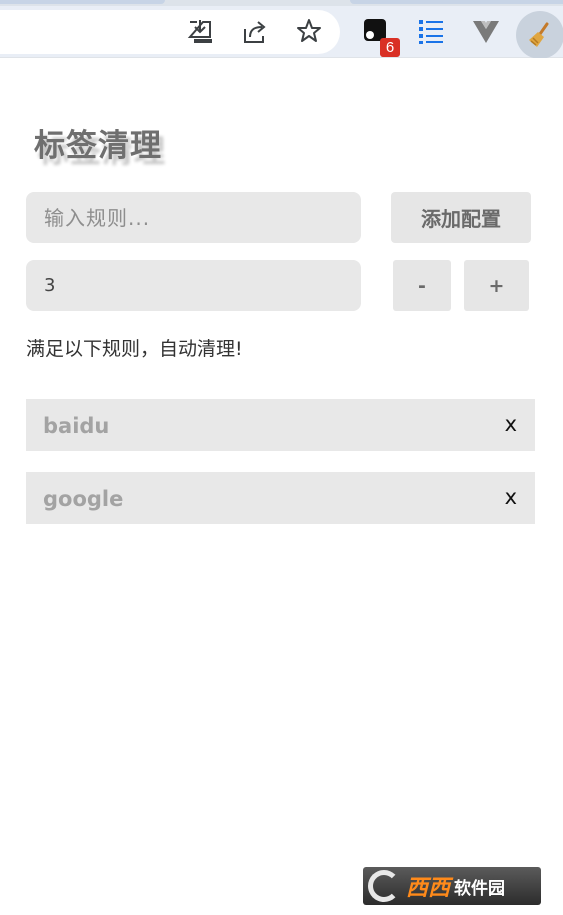 The image size is (563, 915). Describe the element at coordinates (486, 31) in the screenshot. I see `vue-devtools-icon` at that location.